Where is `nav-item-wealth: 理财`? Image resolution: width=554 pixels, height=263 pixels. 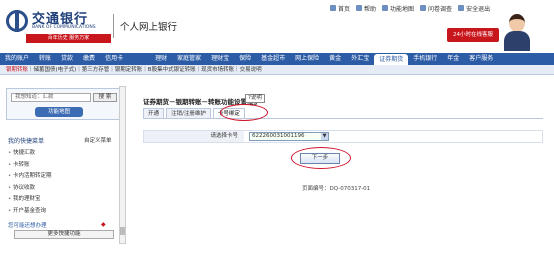 nav-item-wealth: 理财 is located at coordinates (161, 59).